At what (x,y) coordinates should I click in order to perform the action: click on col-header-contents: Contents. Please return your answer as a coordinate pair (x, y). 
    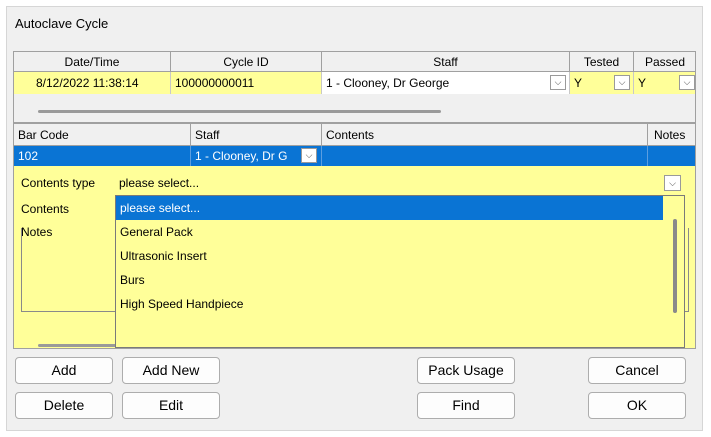
    Looking at the image, I should click on (485, 135).